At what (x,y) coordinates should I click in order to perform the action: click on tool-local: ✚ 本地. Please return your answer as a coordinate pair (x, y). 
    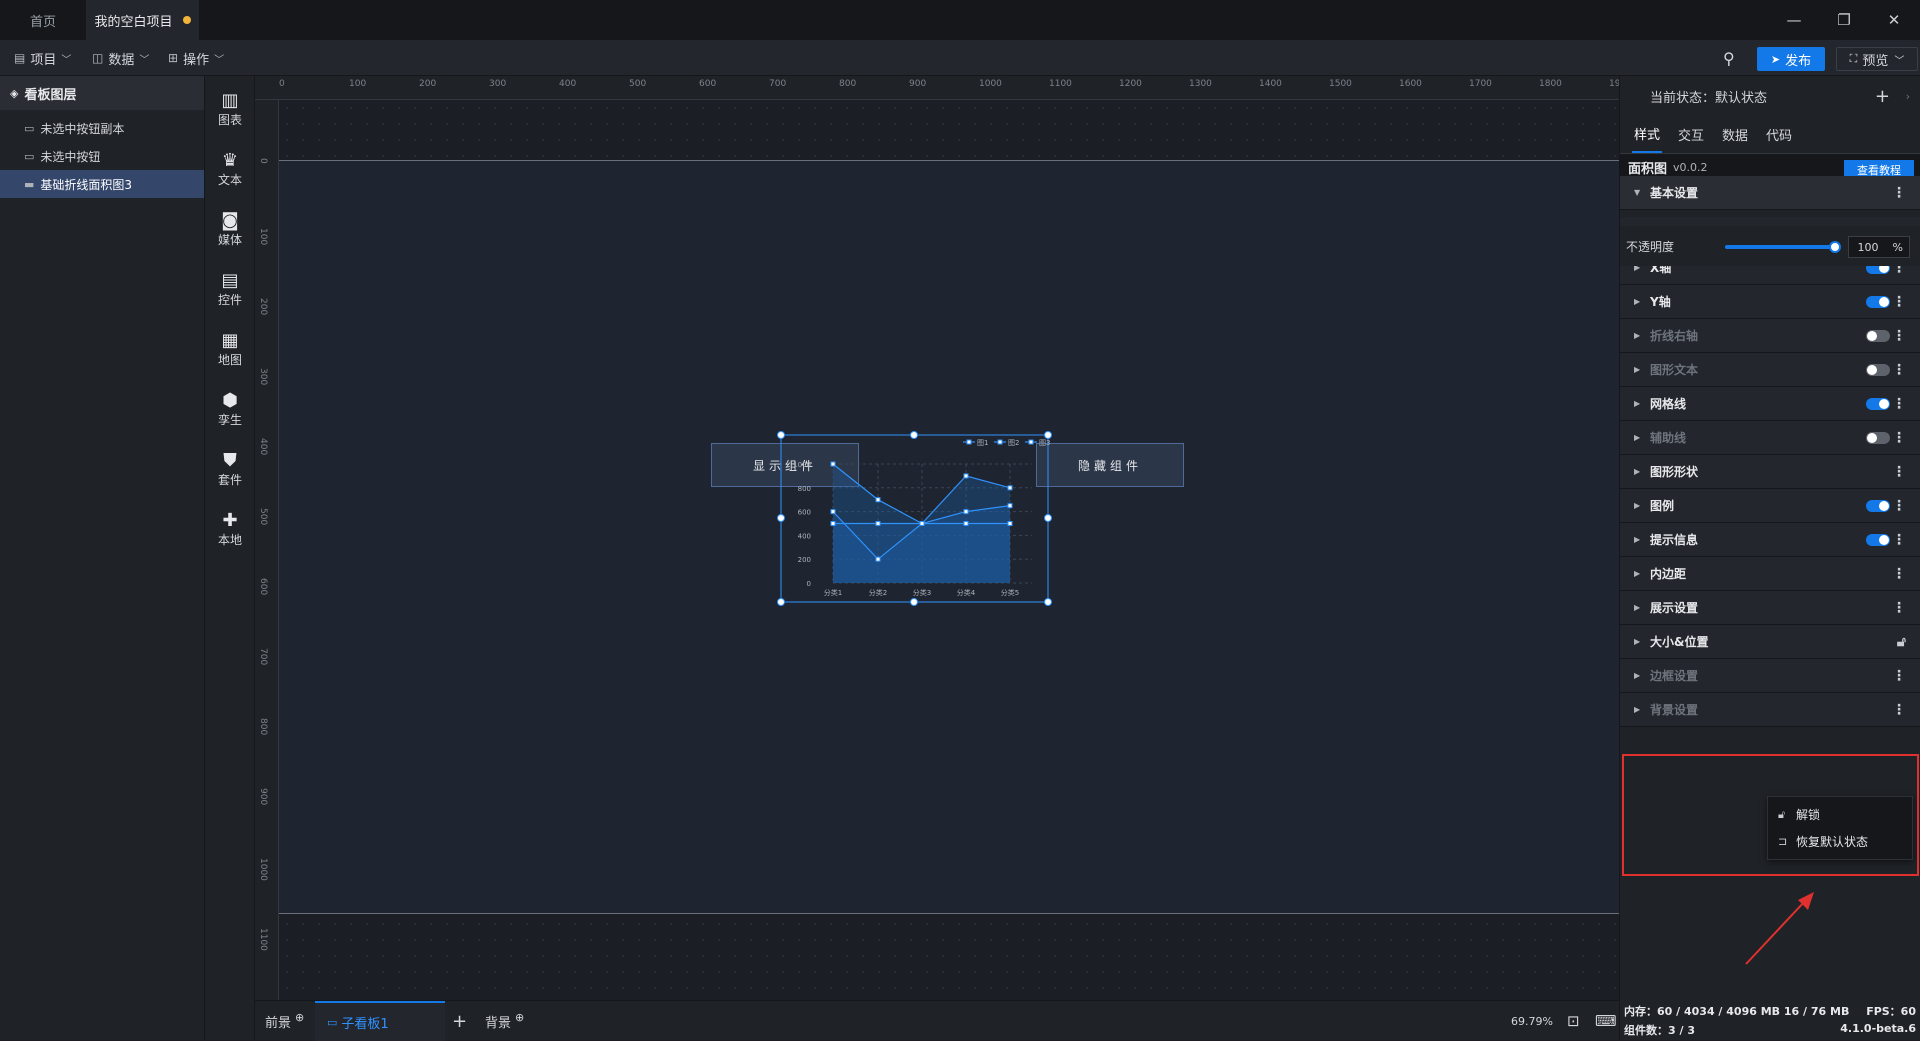
    Looking at the image, I should click on (230, 529).